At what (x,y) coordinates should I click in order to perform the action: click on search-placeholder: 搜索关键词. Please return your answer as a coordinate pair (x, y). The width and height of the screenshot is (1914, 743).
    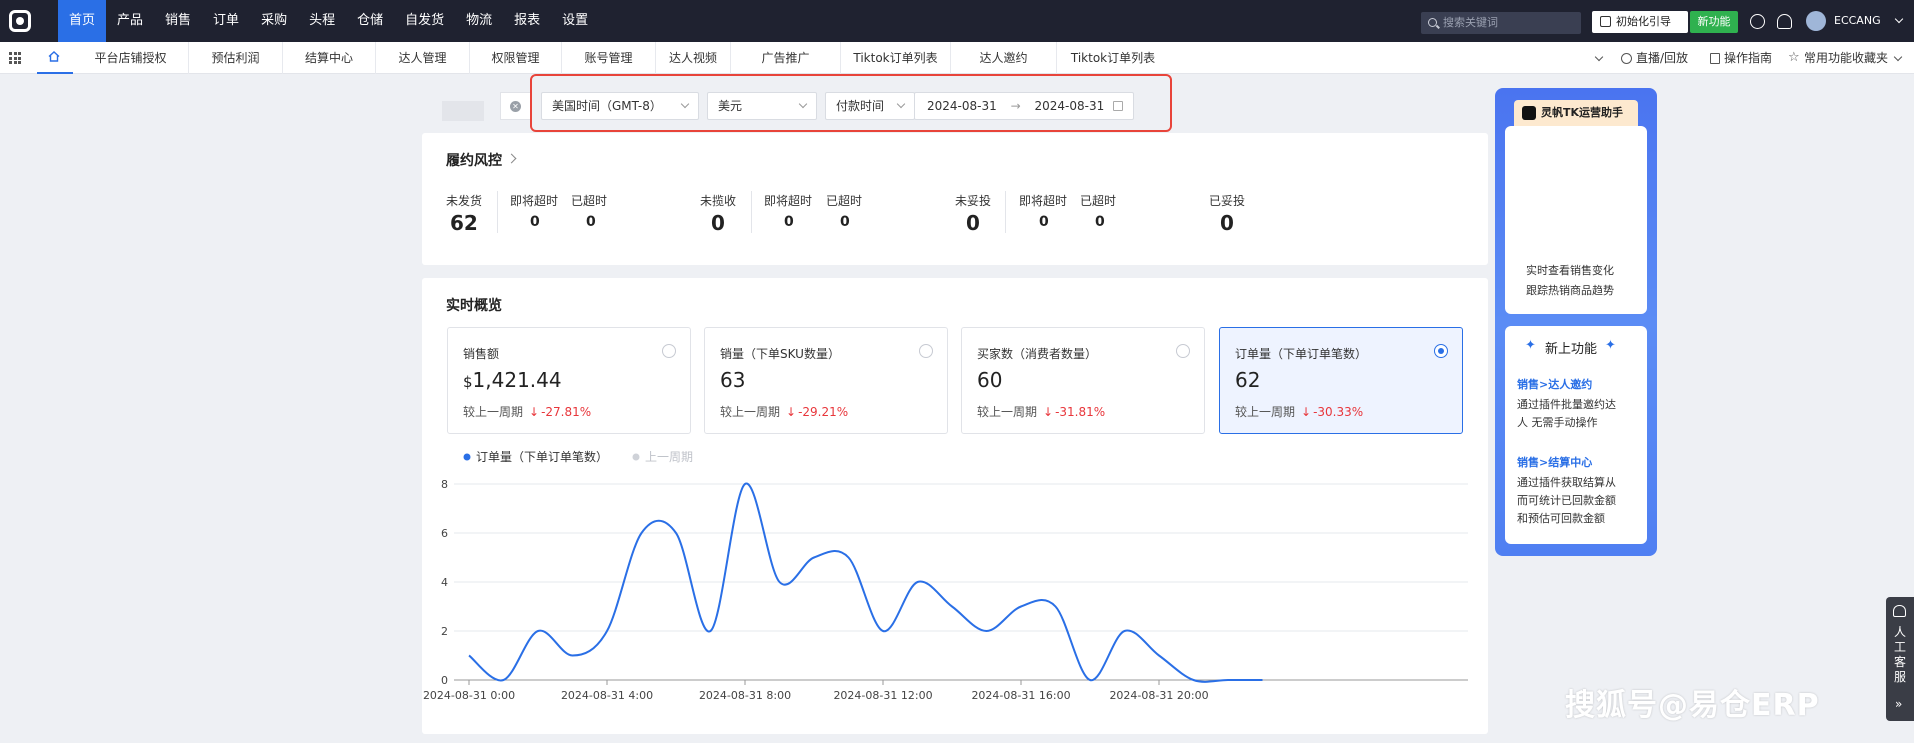
    Looking at the image, I should click on (1470, 22).